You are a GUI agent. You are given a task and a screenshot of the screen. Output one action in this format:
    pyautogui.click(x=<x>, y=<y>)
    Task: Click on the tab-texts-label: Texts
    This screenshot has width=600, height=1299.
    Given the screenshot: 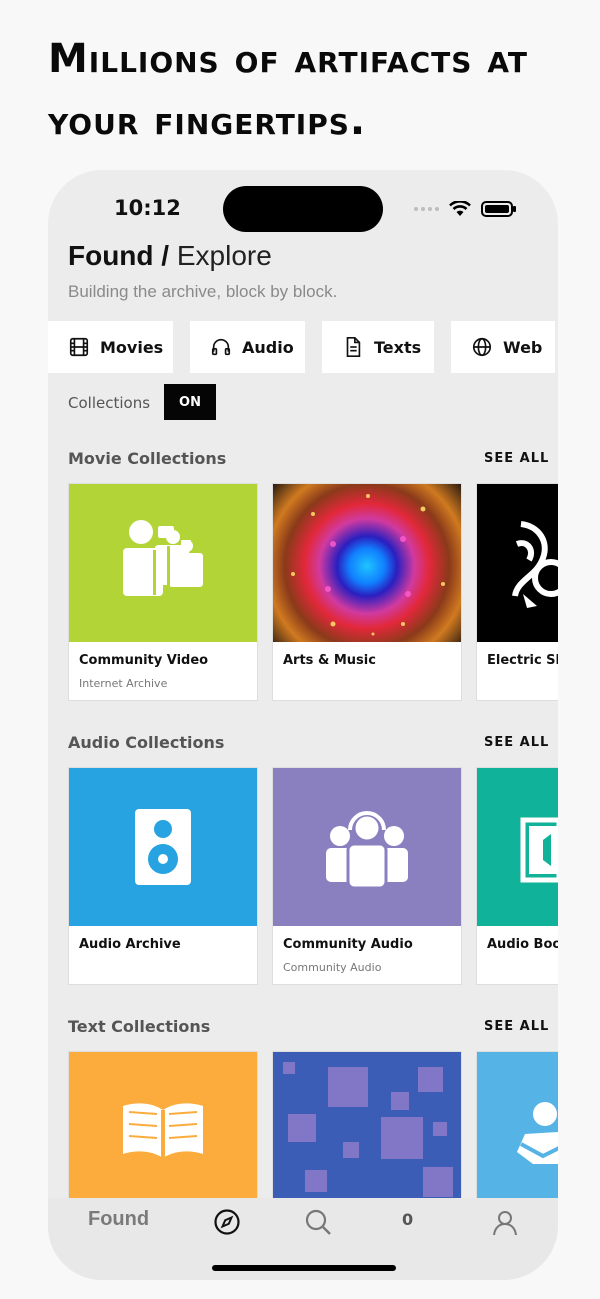 What is the action you would take?
    pyautogui.click(x=398, y=347)
    